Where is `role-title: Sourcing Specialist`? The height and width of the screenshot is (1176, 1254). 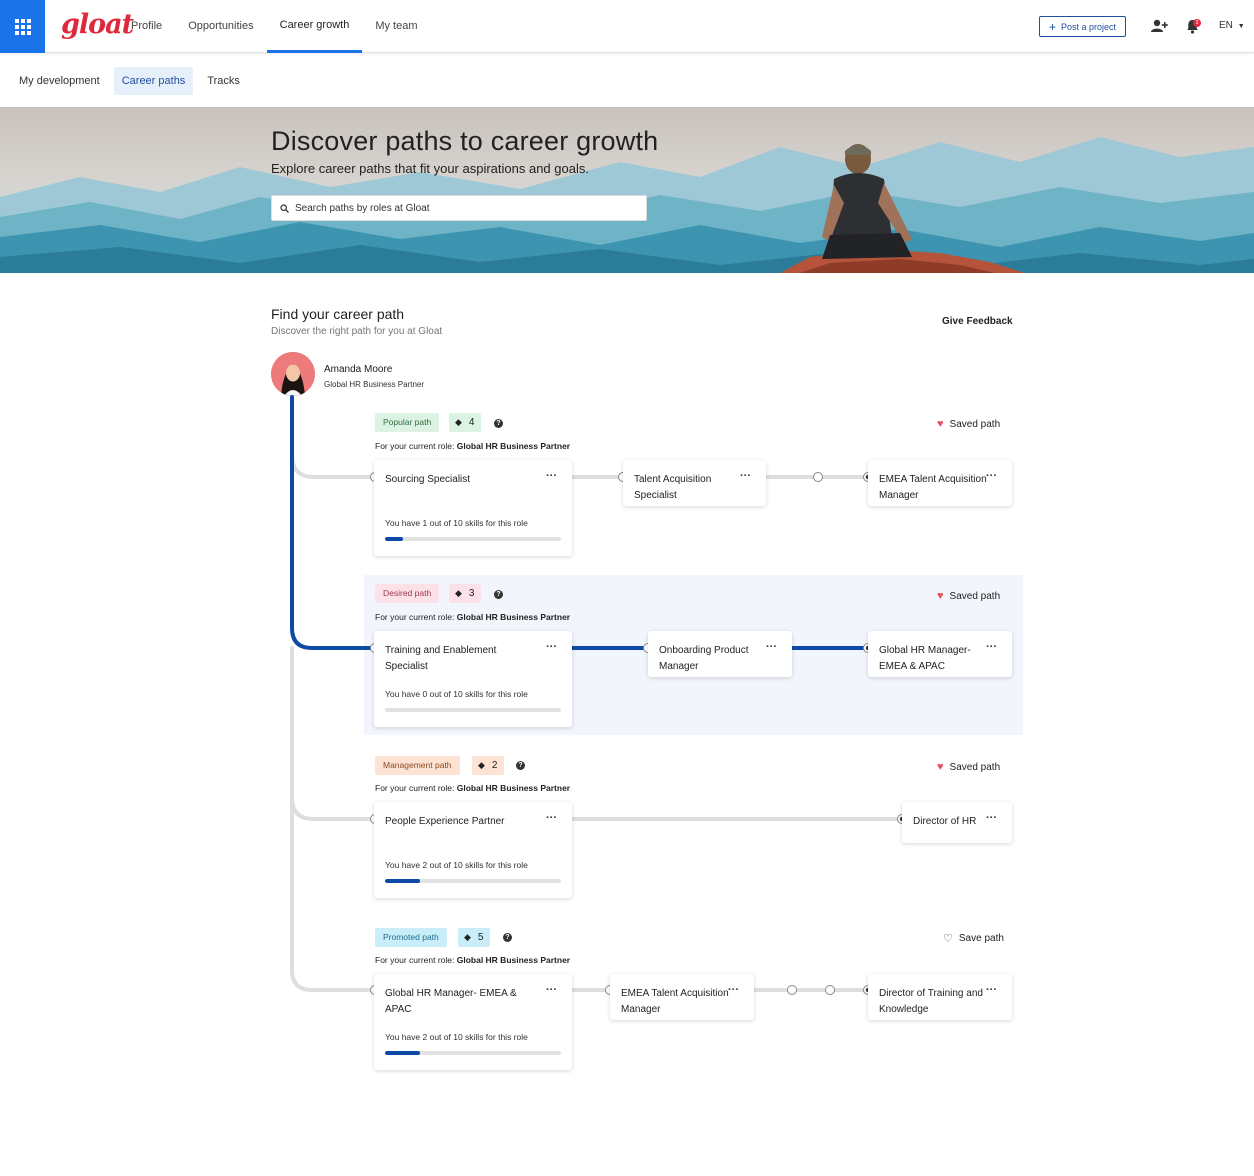
role-title: Sourcing Specialist is located at coordinates (428, 479).